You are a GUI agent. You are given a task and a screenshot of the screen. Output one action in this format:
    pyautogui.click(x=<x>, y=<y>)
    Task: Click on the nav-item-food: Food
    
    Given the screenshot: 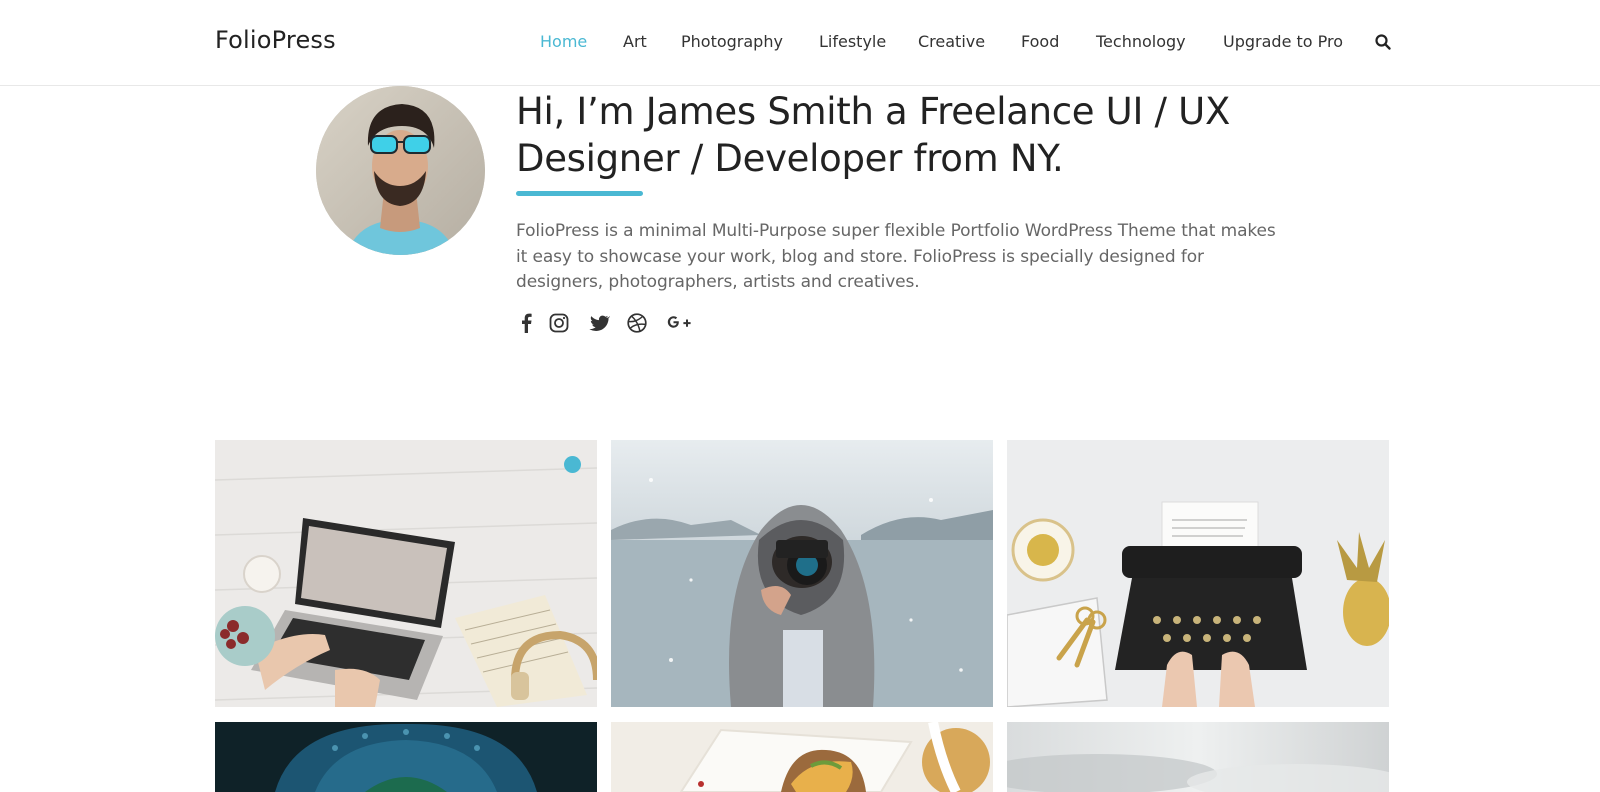 What is the action you would take?
    pyautogui.click(x=1040, y=41)
    